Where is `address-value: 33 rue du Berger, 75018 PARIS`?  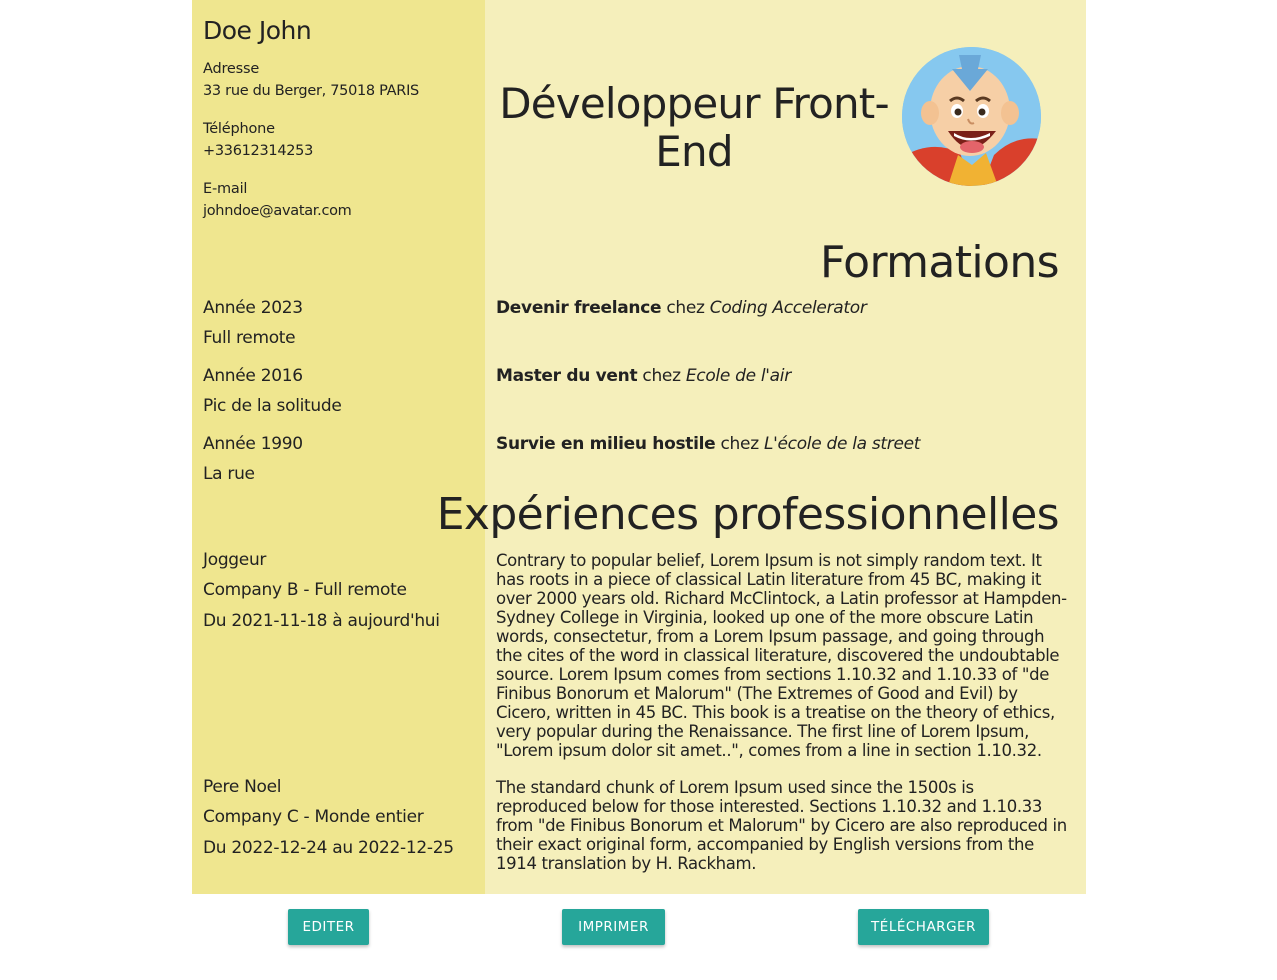
address-value: 33 rue du Berger, 75018 PARIS is located at coordinates (311, 91).